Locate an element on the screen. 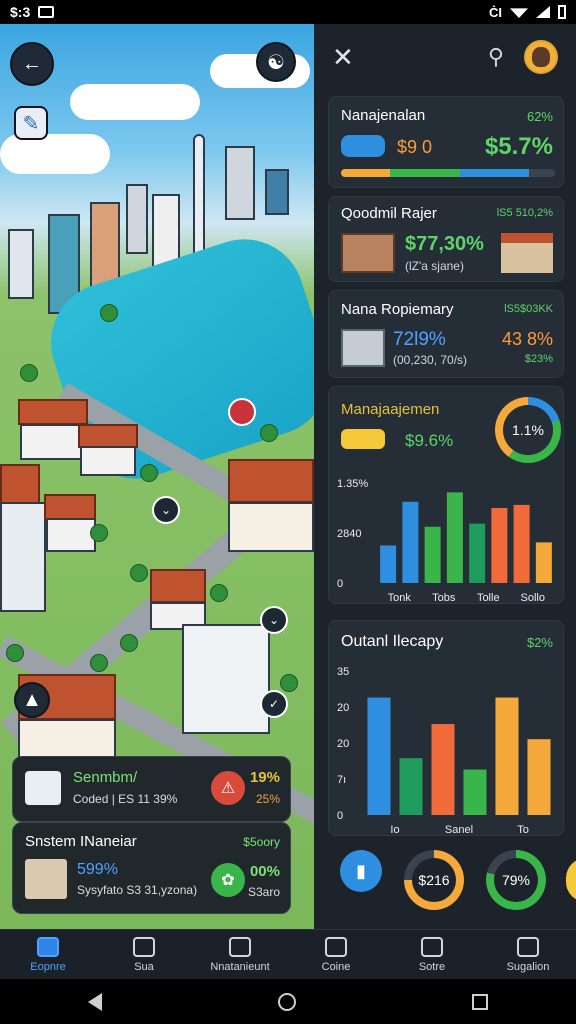 The height and width of the screenshot is (1024, 576). partial-donut is located at coordinates (571, 880).